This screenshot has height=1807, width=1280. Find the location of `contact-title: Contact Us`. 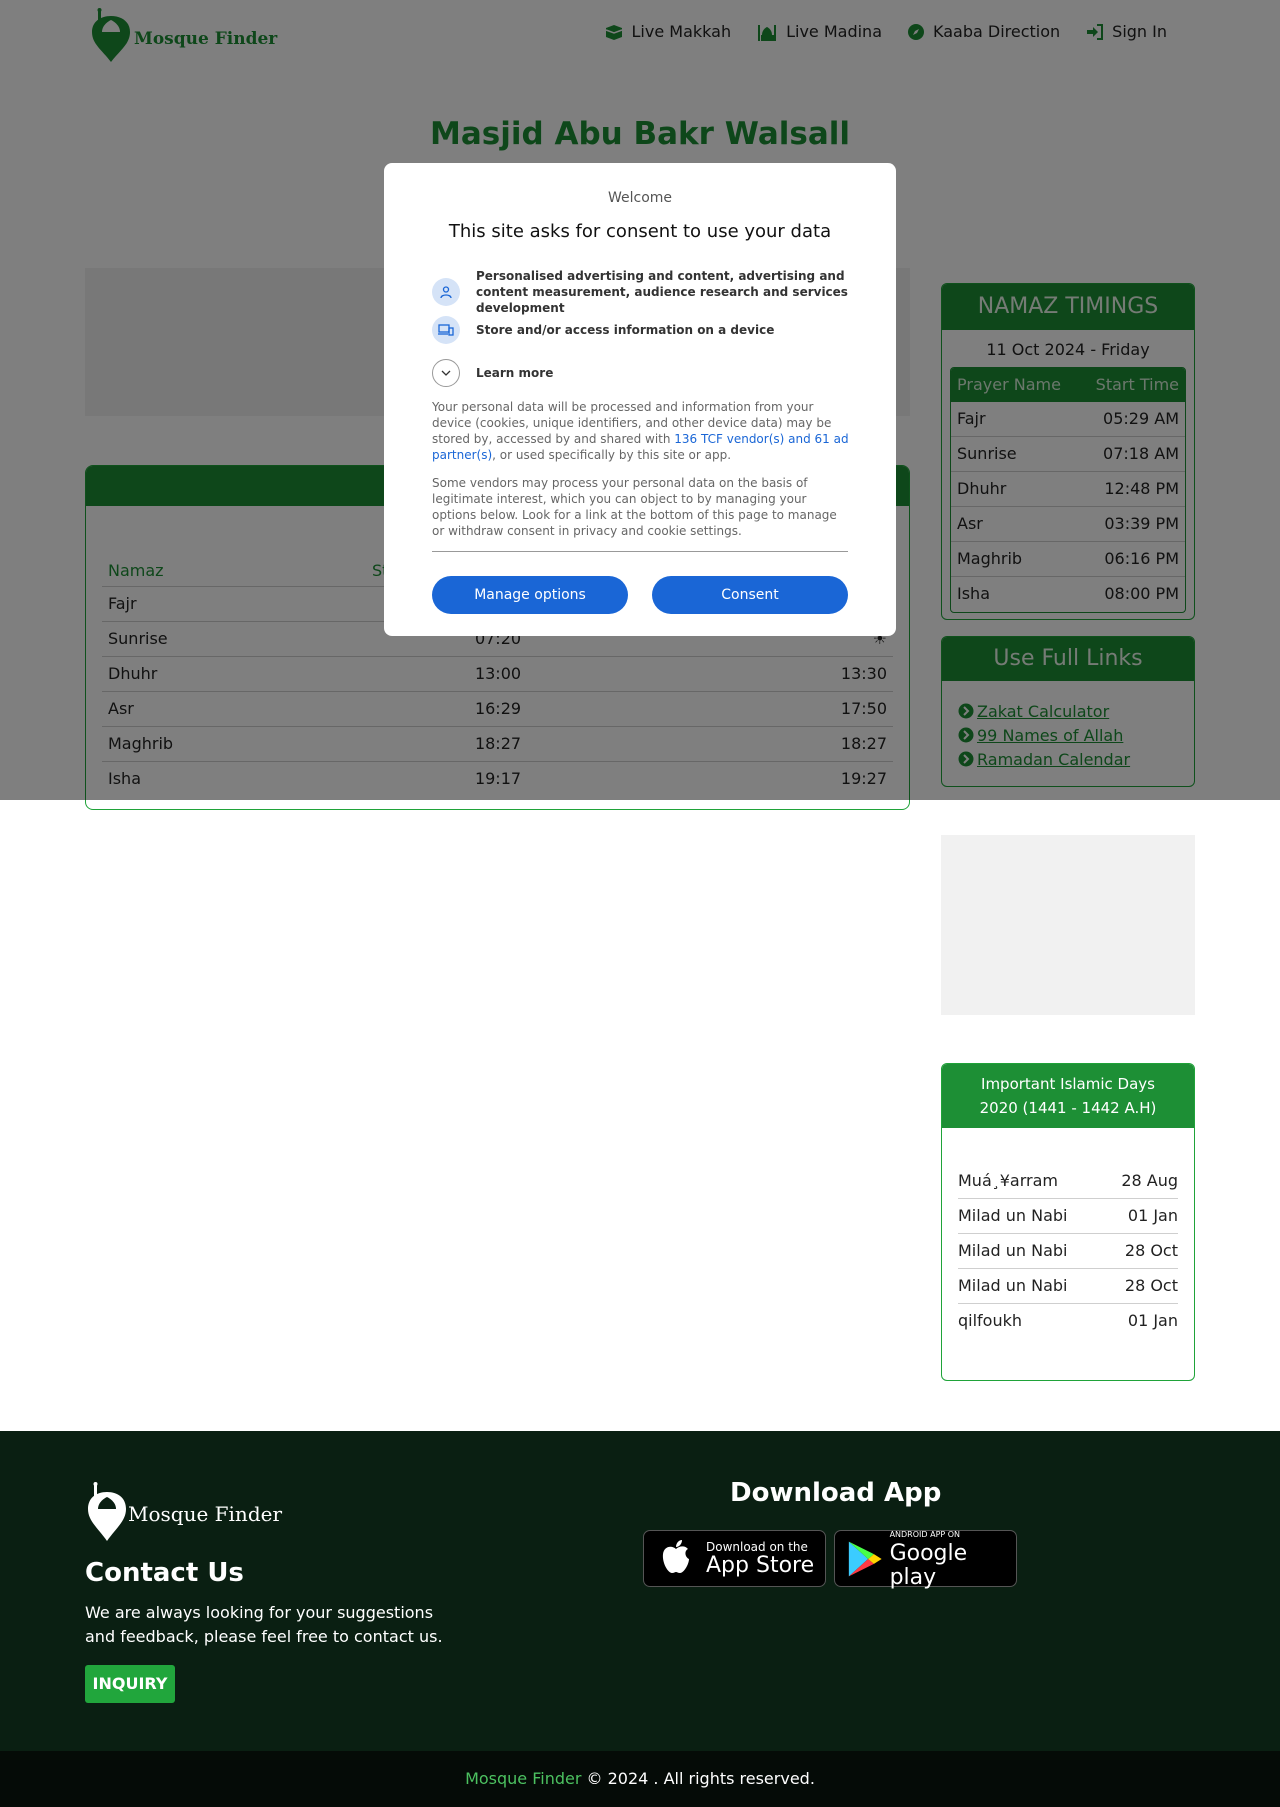

contact-title: Contact Us is located at coordinates (164, 1573).